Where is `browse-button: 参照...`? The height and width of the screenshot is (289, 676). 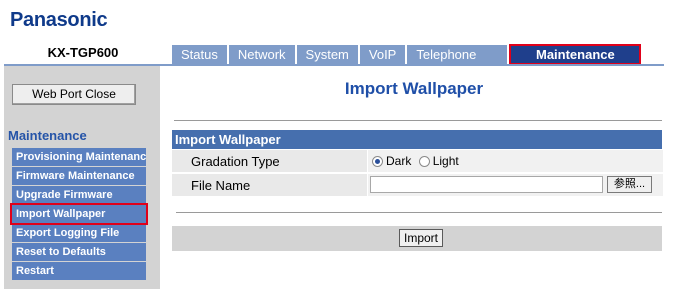
browse-button: 参照... is located at coordinates (629, 184).